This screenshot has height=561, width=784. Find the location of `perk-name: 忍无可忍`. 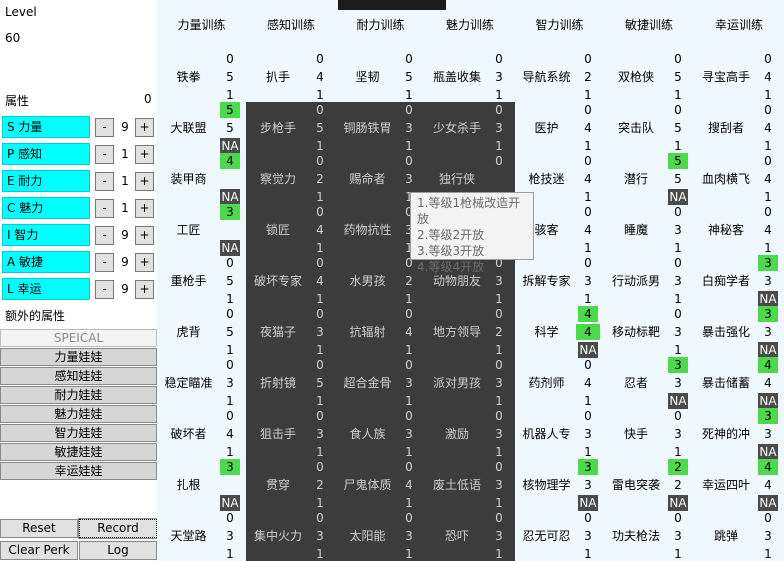

perk-name: 忍无可忍 is located at coordinates (546, 536).